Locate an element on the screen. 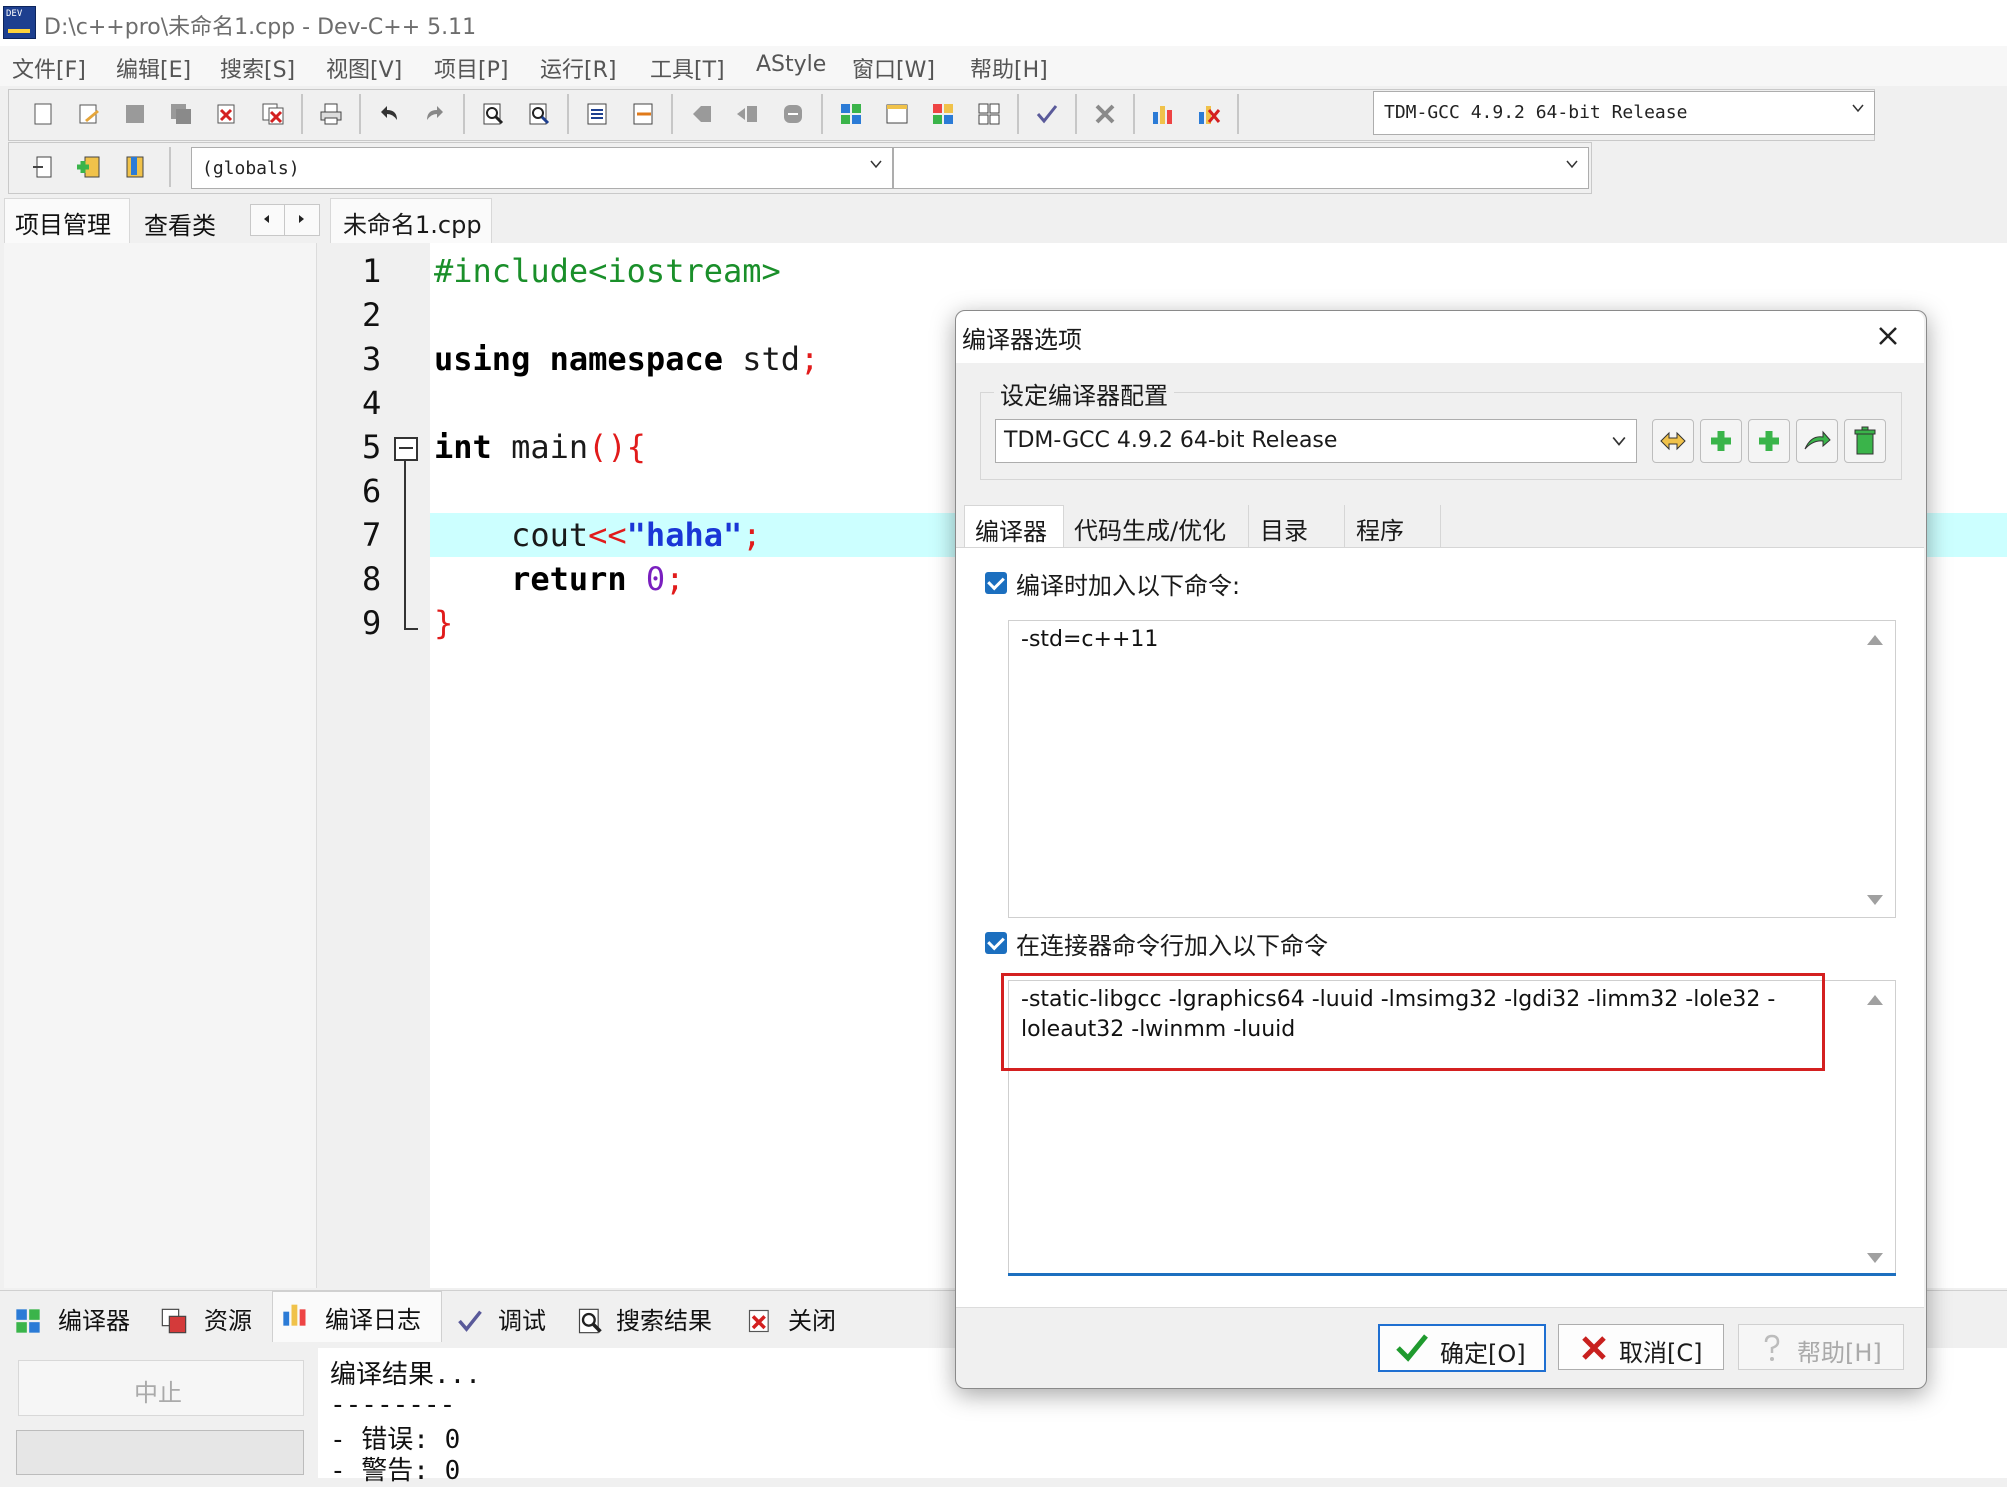 Image resolution: width=2007 pixels, height=1487 pixels. dialog-close-button is located at coordinates (1888, 336).